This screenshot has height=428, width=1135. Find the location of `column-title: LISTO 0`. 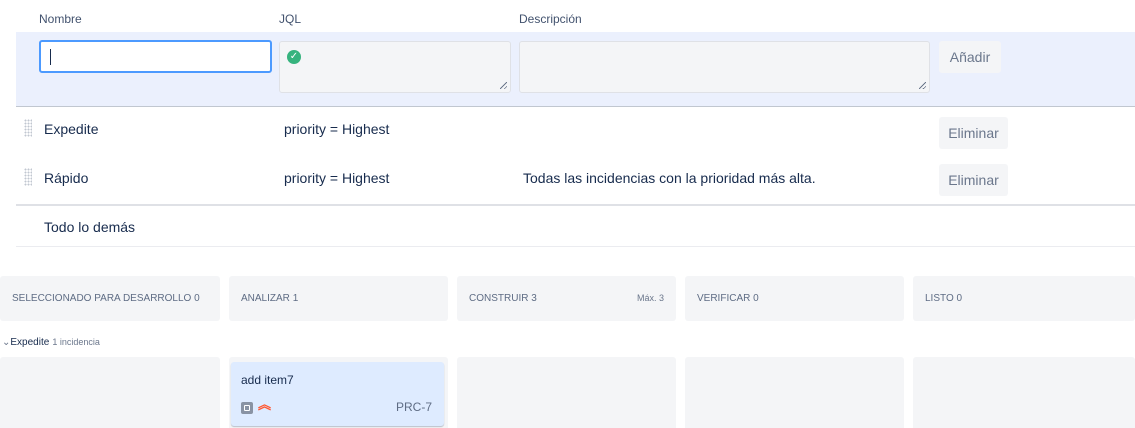

column-title: LISTO 0 is located at coordinates (944, 298).